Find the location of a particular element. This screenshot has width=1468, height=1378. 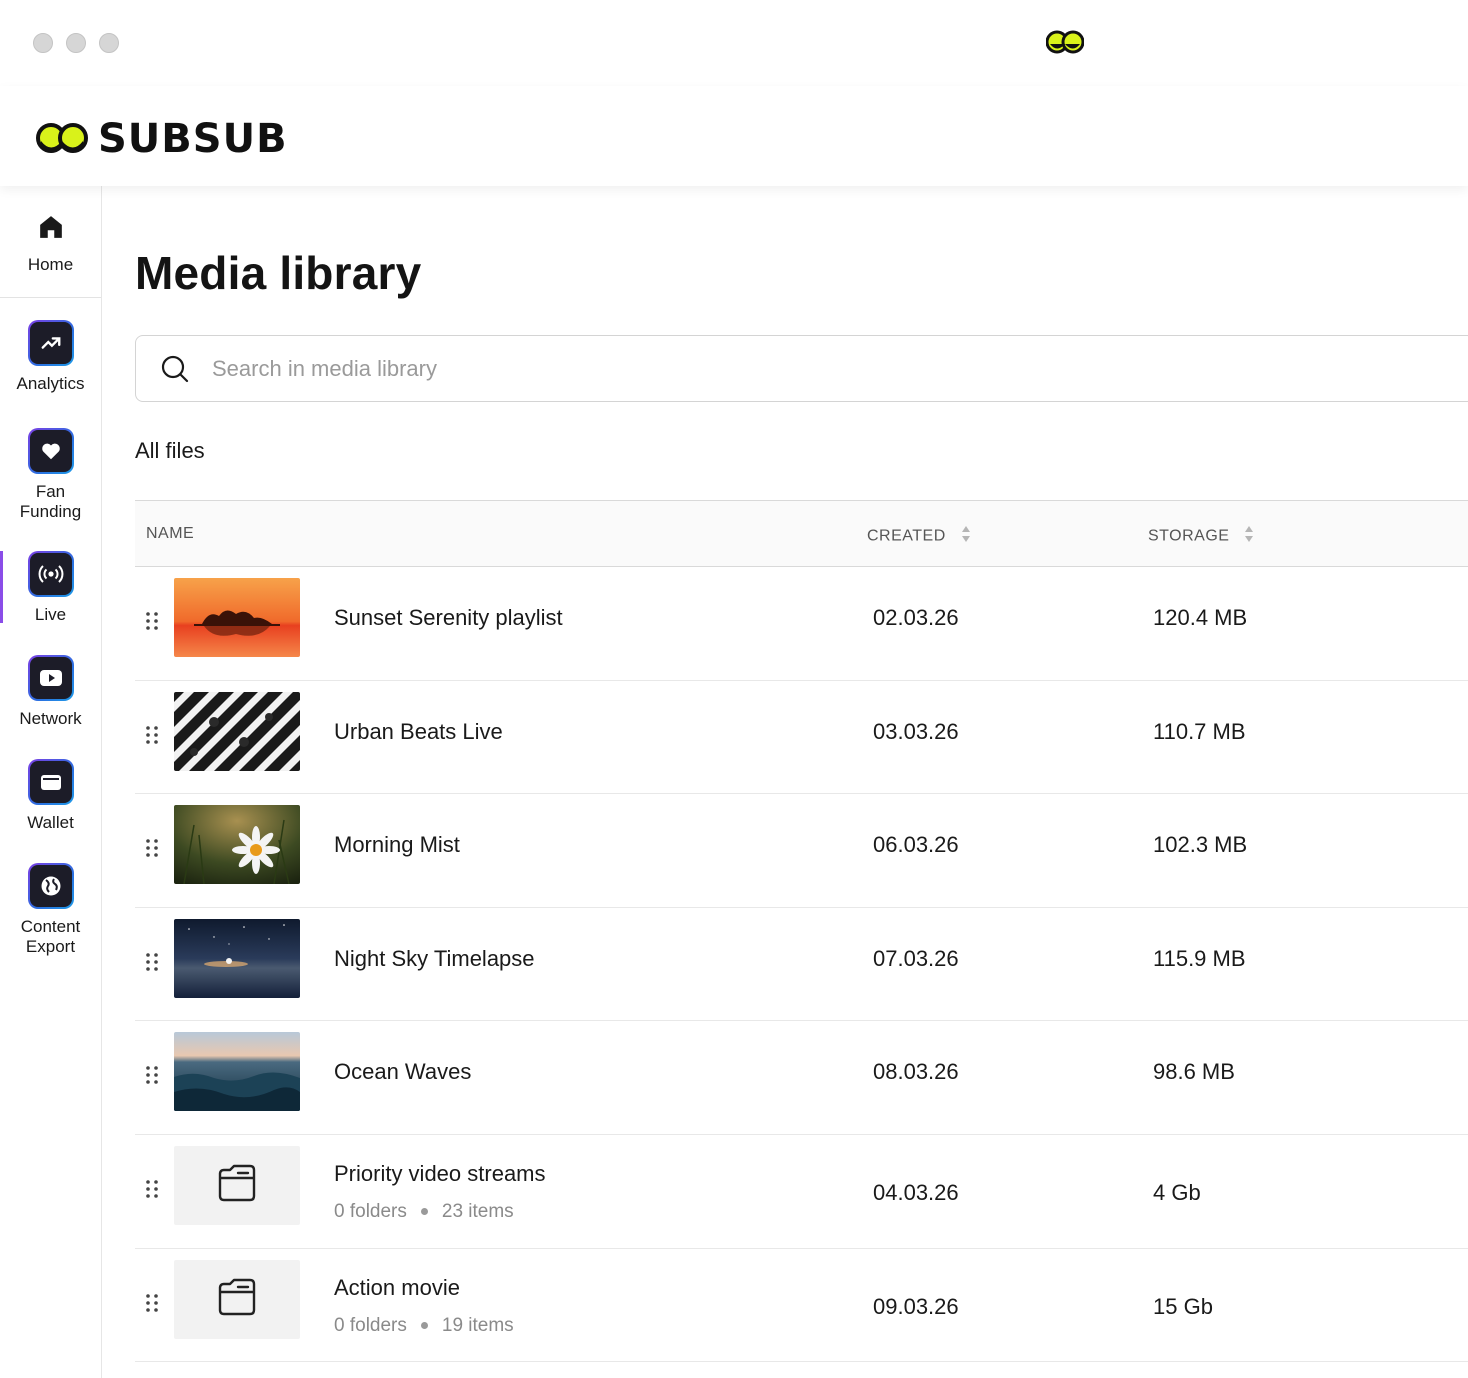

sidebar-item-content-export-label-1: Content is located at coordinates (50, 926).